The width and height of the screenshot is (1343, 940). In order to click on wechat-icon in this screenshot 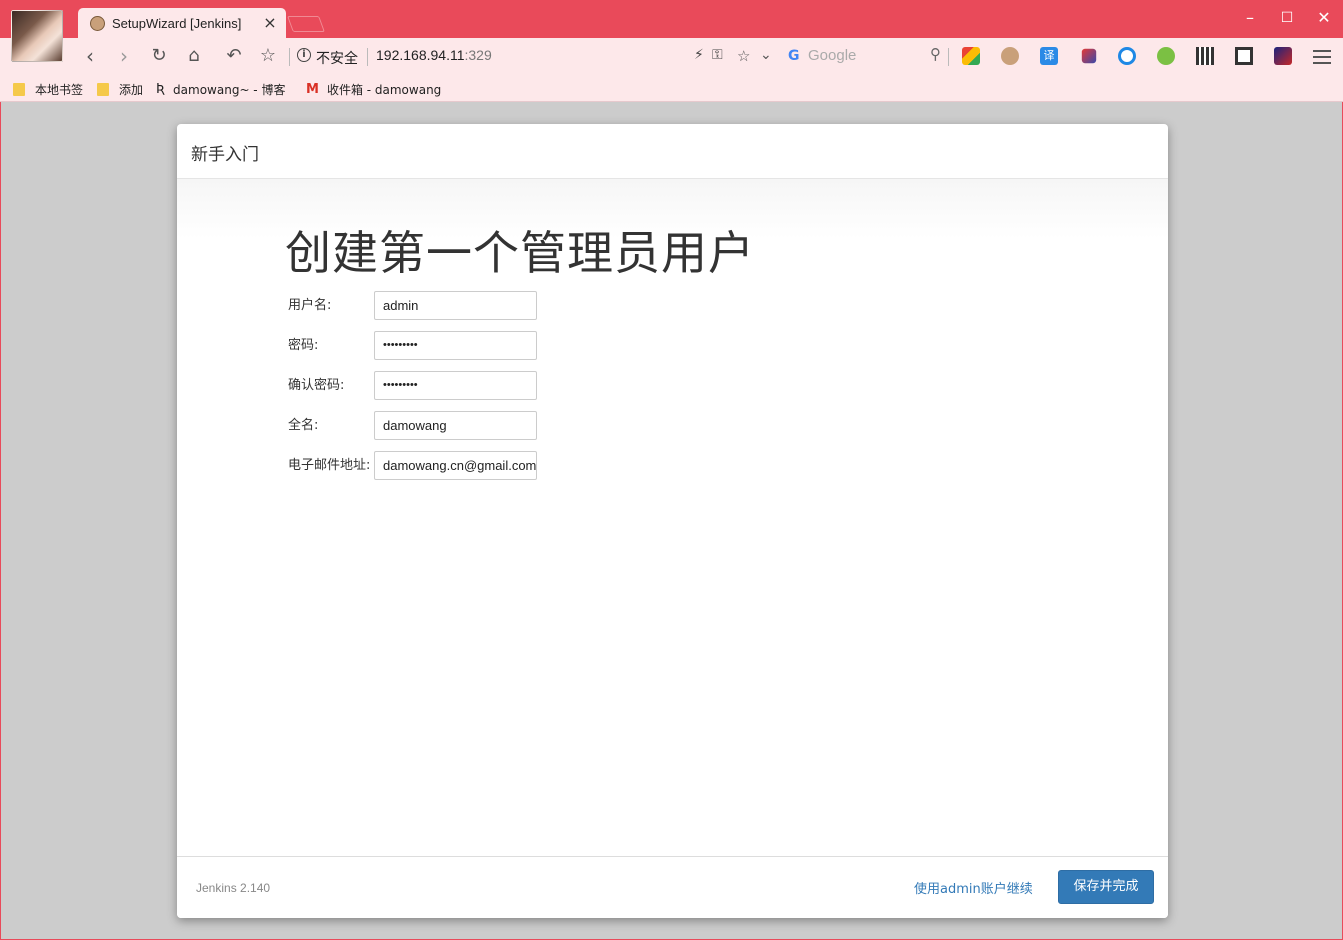, I will do `click(1166, 56)`.